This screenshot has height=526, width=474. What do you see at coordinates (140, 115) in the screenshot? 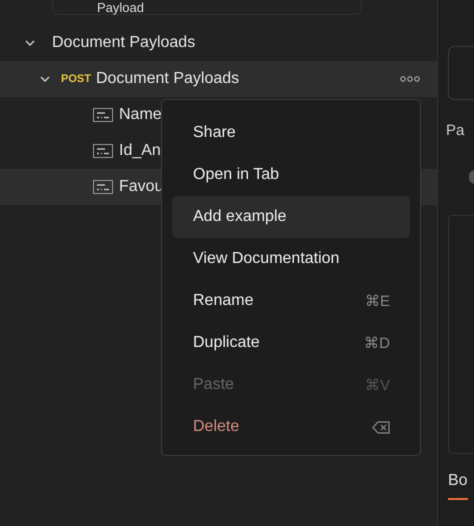
I see `item-label: Name` at bounding box center [140, 115].